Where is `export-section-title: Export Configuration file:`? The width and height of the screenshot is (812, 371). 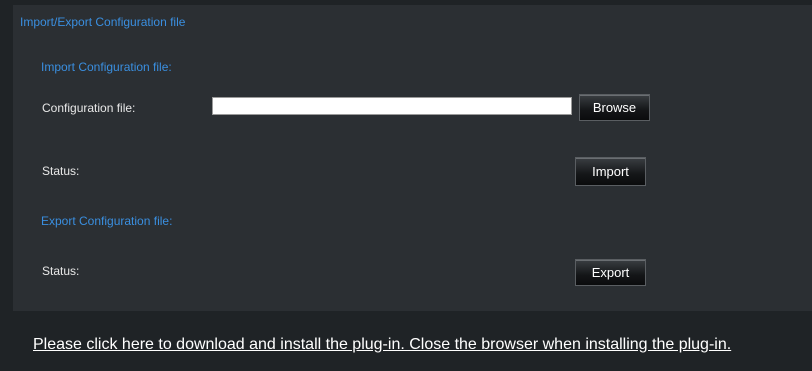 export-section-title: Export Configuration file: is located at coordinates (107, 221).